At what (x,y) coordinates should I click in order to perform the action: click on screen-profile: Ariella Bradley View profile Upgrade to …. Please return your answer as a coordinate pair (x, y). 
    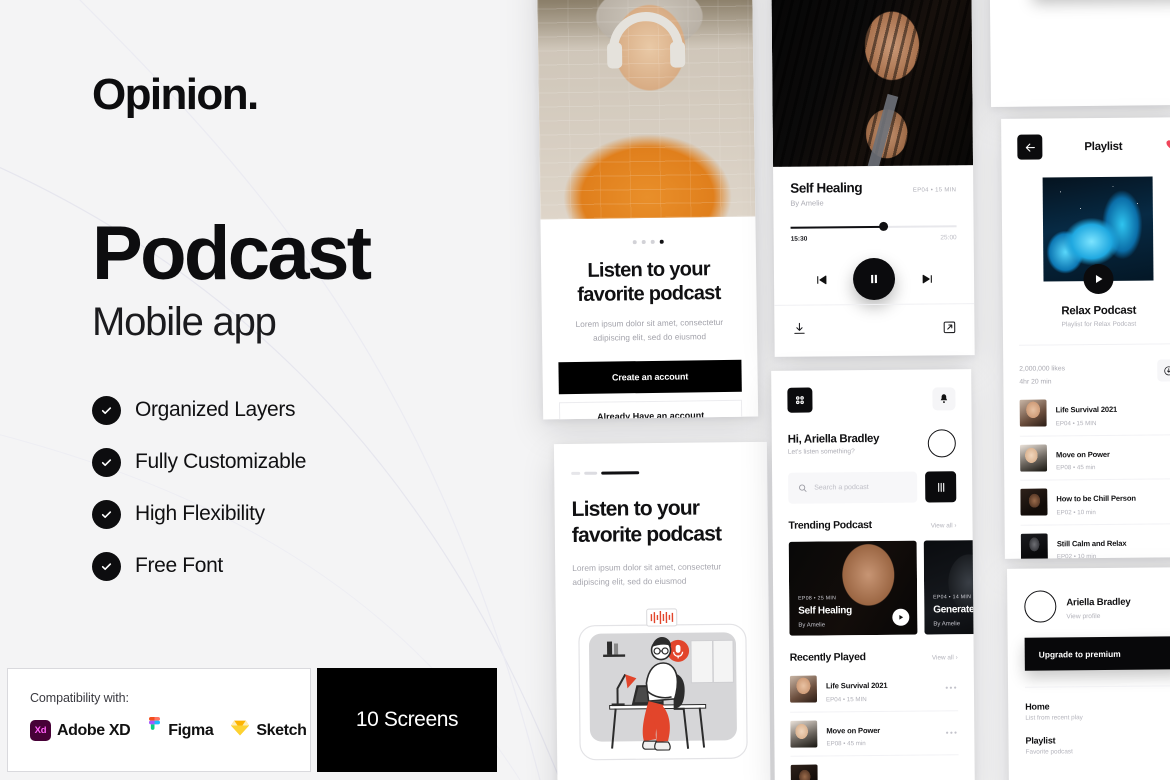
    Looking at the image, I should click on (1088, 673).